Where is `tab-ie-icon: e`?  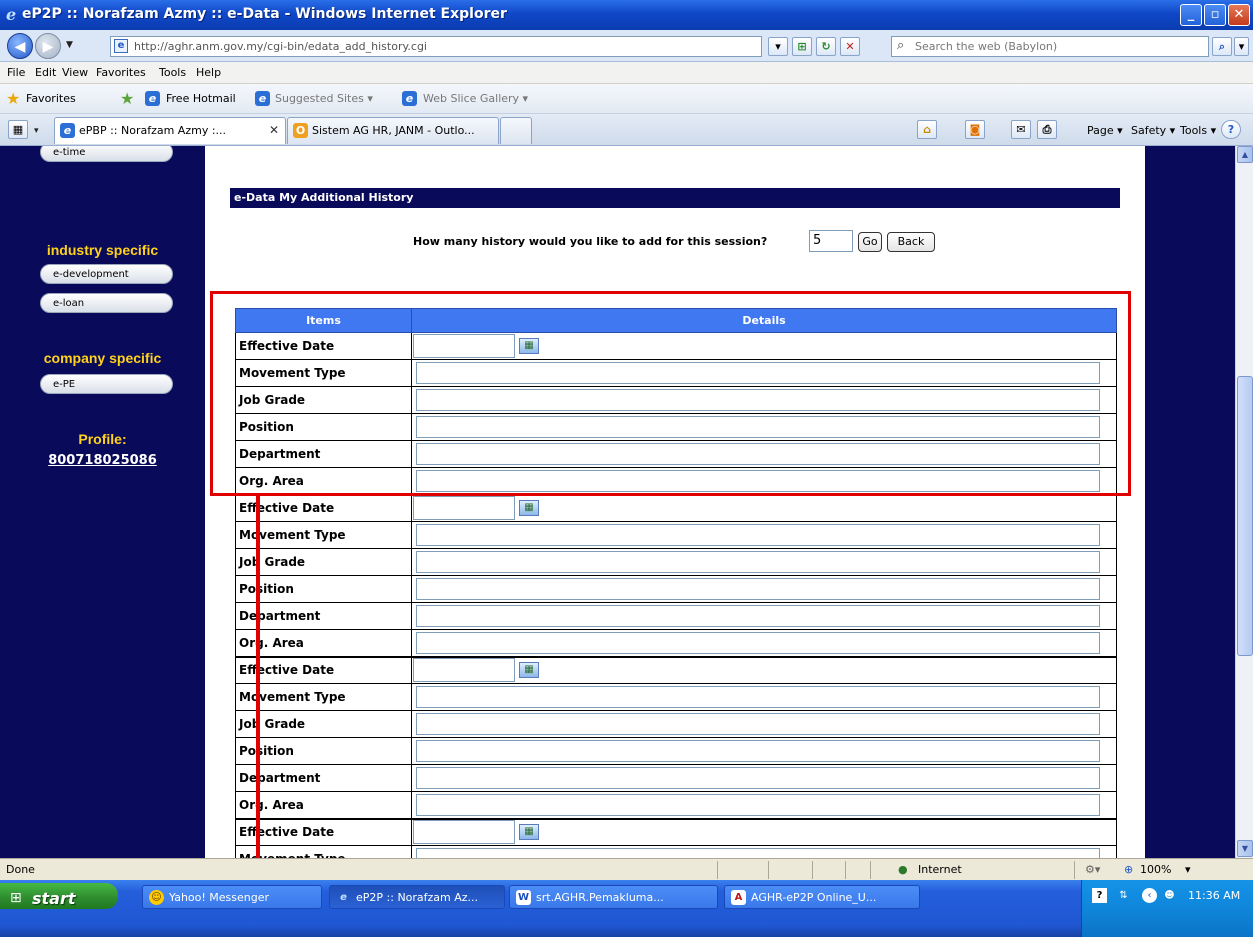
tab-ie-icon: e is located at coordinates (67, 130).